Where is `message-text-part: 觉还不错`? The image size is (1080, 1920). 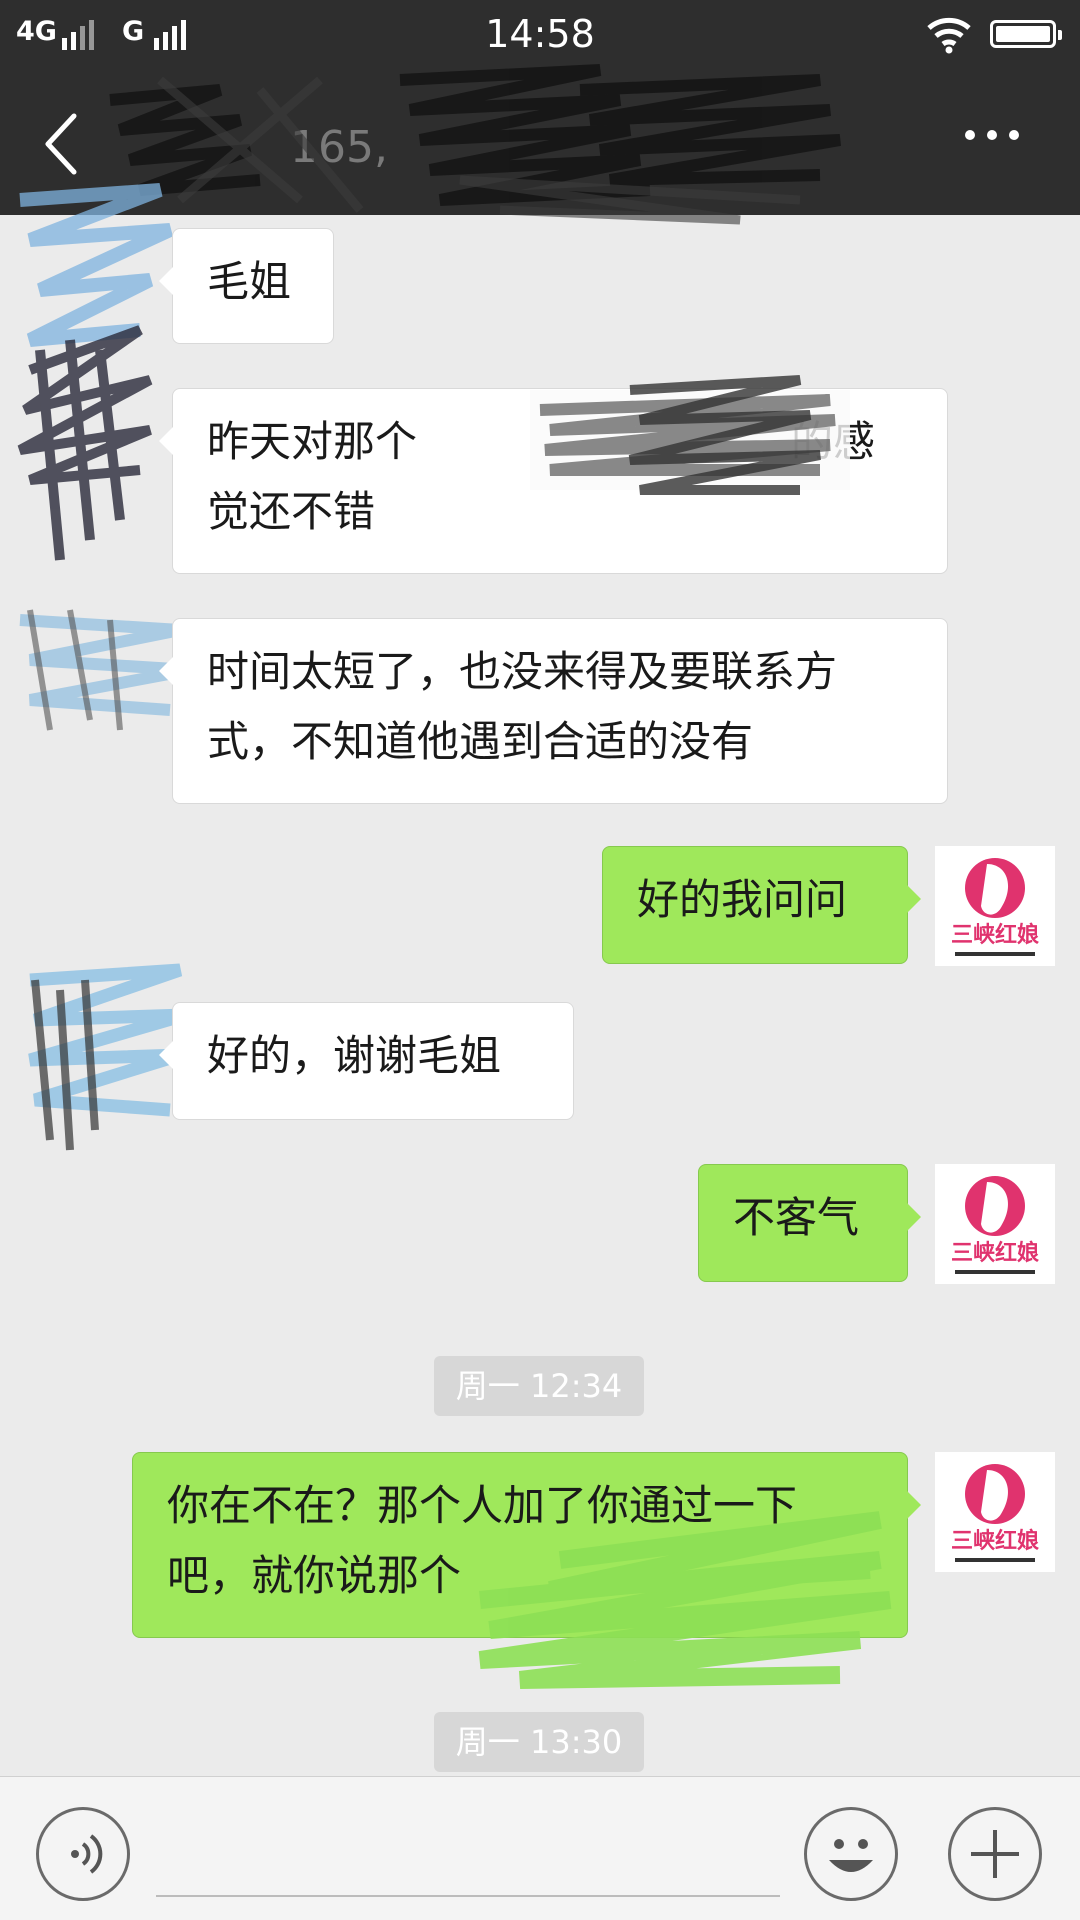
message-text-part: 觉还不错 is located at coordinates (291, 511).